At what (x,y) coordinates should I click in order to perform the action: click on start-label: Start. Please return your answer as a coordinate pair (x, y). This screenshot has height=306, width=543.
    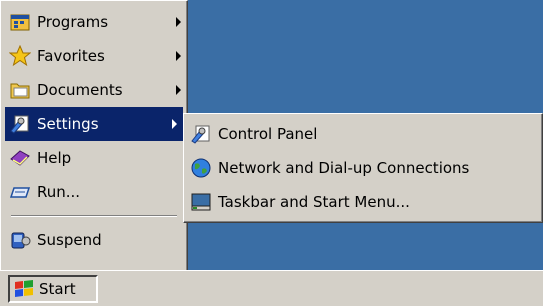
    Looking at the image, I should click on (57, 289).